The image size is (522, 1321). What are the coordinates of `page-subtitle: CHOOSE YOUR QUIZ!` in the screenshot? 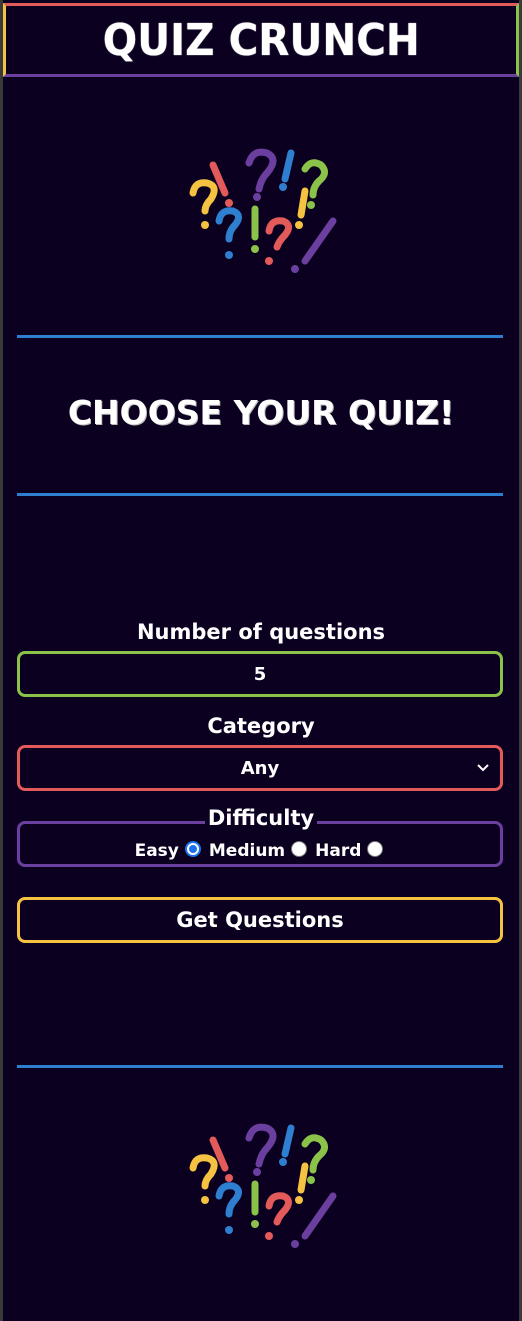 It's located at (261, 412).